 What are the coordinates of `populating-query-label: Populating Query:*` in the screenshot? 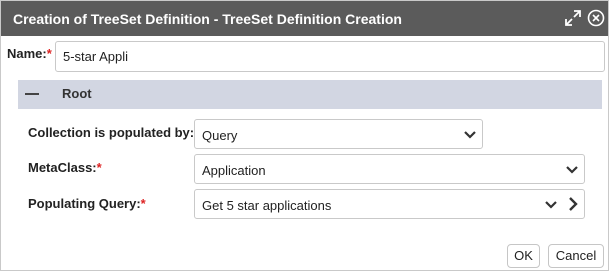 It's located at (87, 203).